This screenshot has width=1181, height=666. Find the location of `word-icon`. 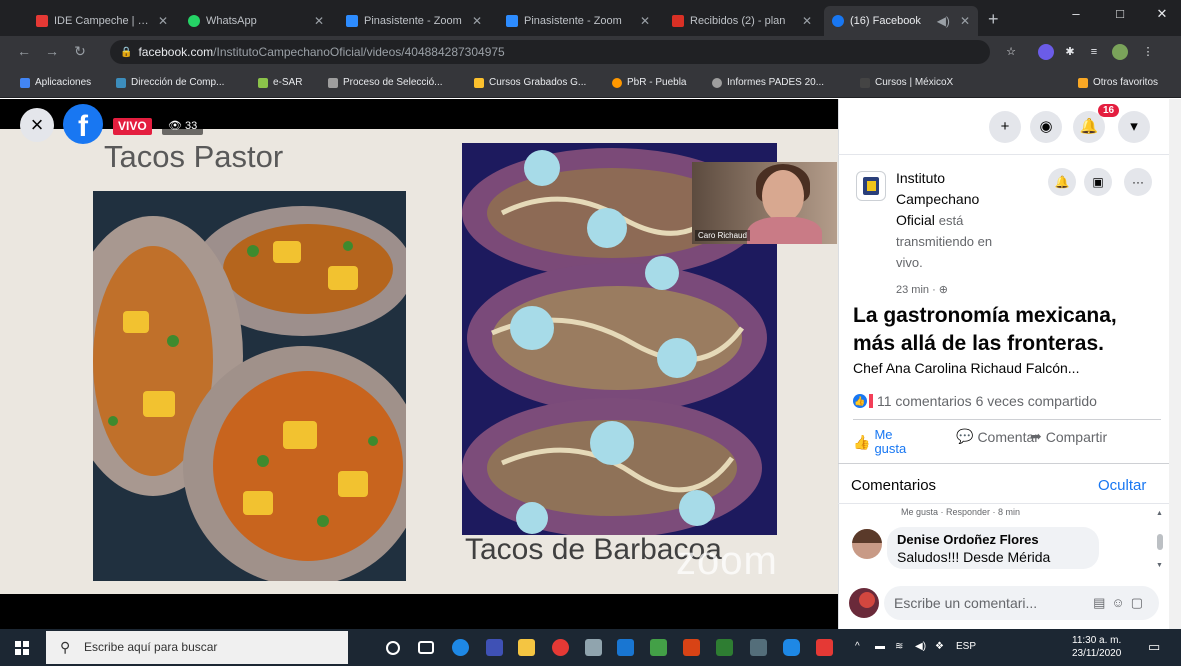

word-icon is located at coordinates (625, 647).